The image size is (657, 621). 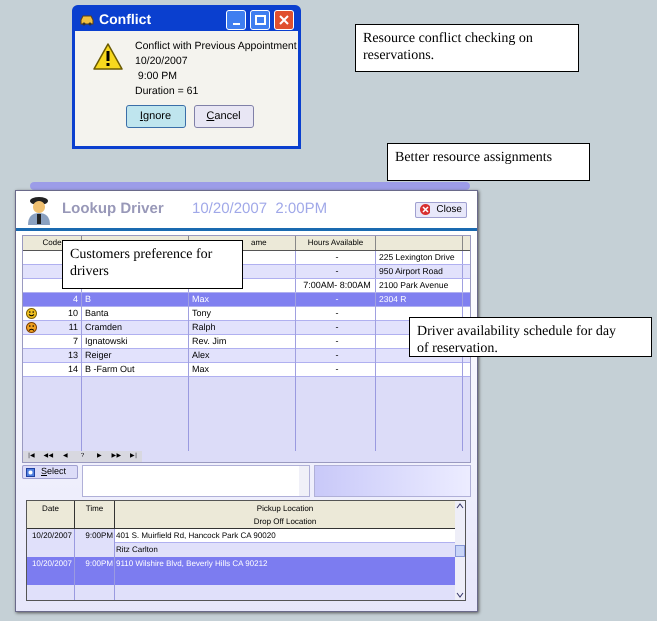 I want to click on table-cell: 9:00PM, so click(x=95, y=571).